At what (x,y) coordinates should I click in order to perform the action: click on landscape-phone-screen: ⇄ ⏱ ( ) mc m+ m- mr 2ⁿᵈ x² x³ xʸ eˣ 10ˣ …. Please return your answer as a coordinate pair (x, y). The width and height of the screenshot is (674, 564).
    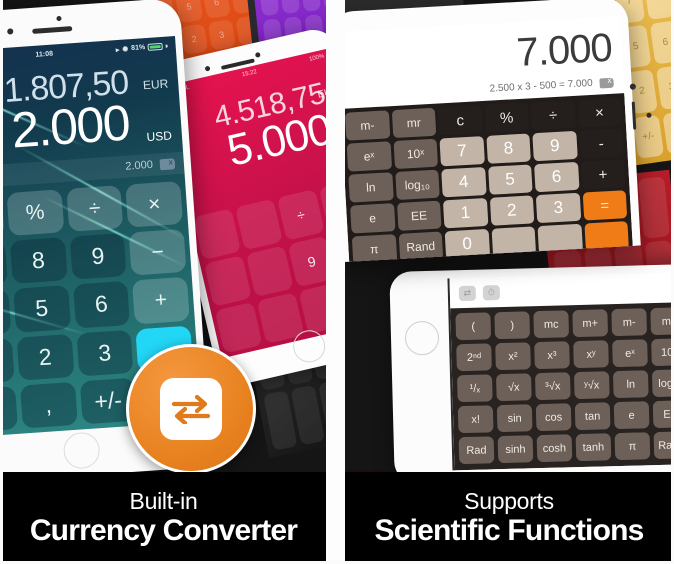
    Looking at the image, I should click on (560, 371).